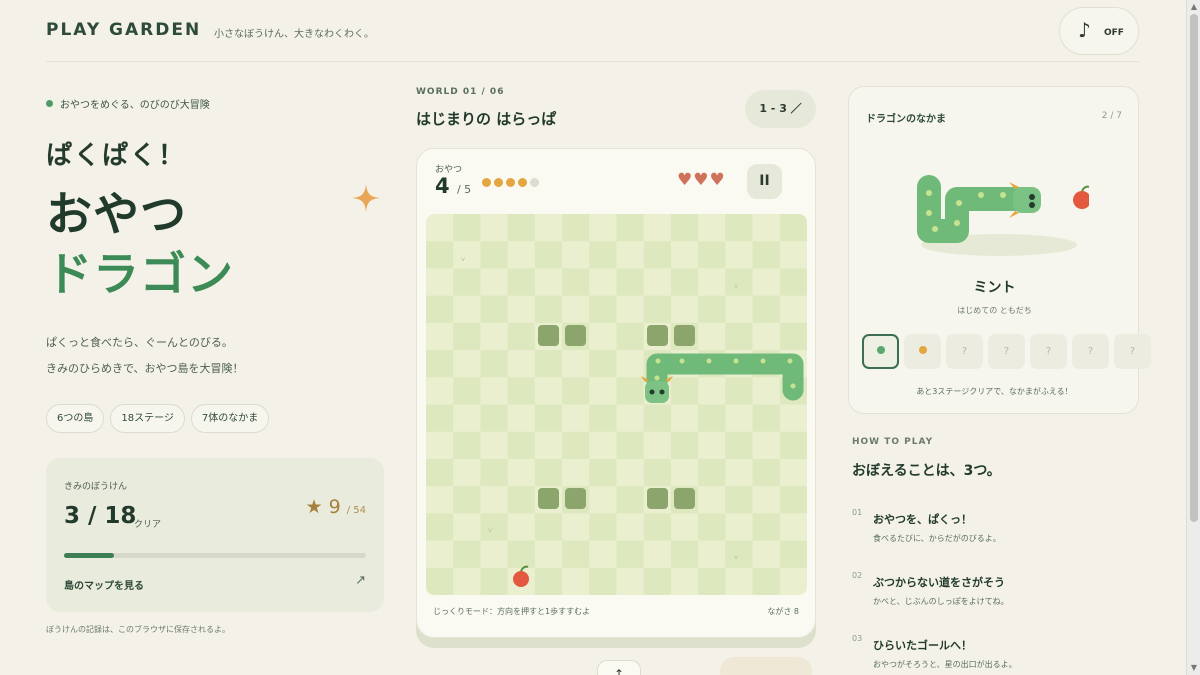 This screenshot has width=1200, height=675. I want to click on scrollbar-thumb, so click(1194, 268).